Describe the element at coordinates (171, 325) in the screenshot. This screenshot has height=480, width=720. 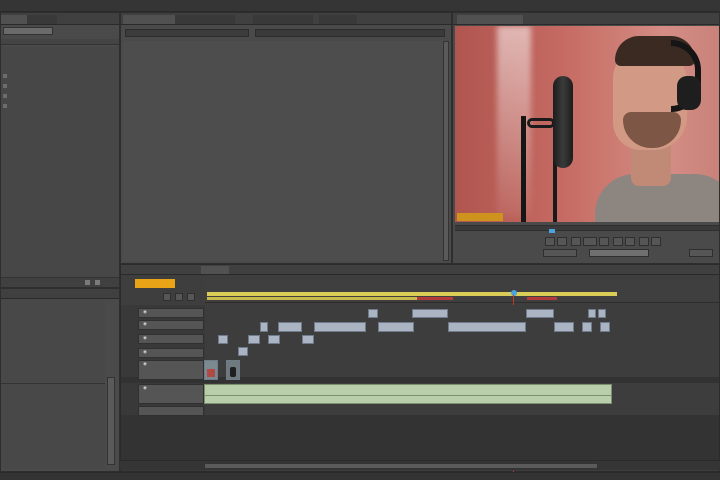
I see `track-header-v3: ◉` at that location.